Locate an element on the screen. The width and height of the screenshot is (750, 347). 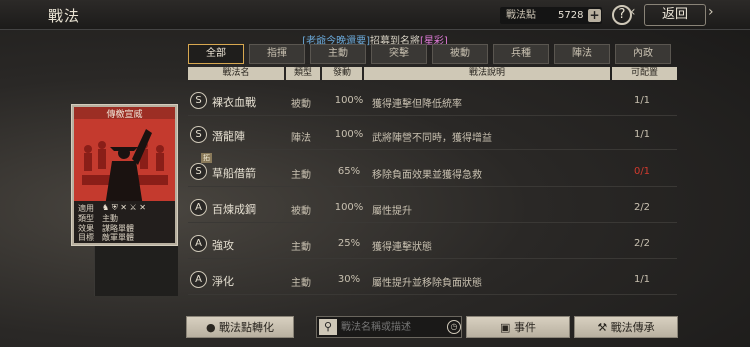
inherit-button: ⚒ 戰法傳承 is located at coordinates (626, 327).